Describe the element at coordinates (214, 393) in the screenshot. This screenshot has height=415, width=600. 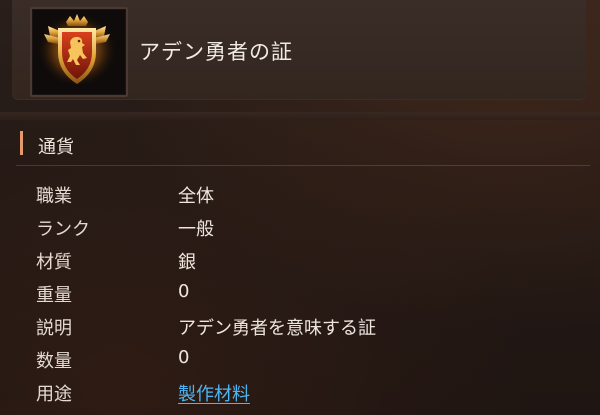
I see `usage-link: 製作材料` at that location.